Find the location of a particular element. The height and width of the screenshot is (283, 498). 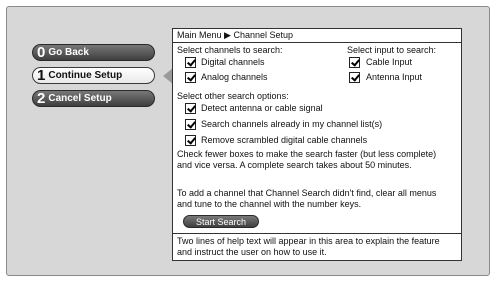

continue-setup-label: Continue Setup is located at coordinates (85, 75).